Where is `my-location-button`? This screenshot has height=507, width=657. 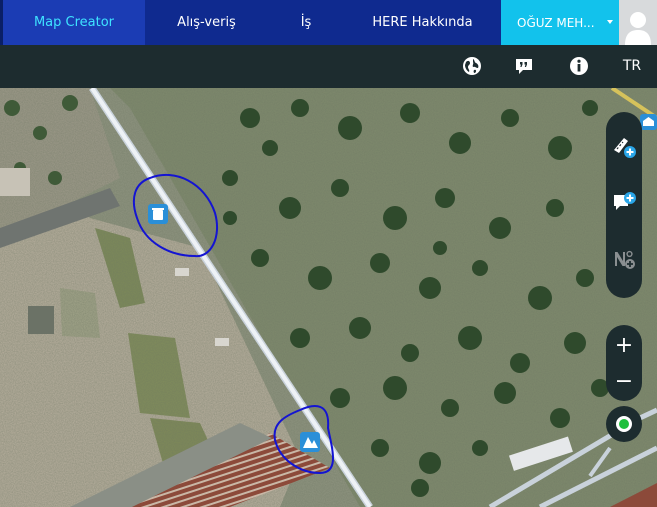 my-location-button is located at coordinates (624, 424).